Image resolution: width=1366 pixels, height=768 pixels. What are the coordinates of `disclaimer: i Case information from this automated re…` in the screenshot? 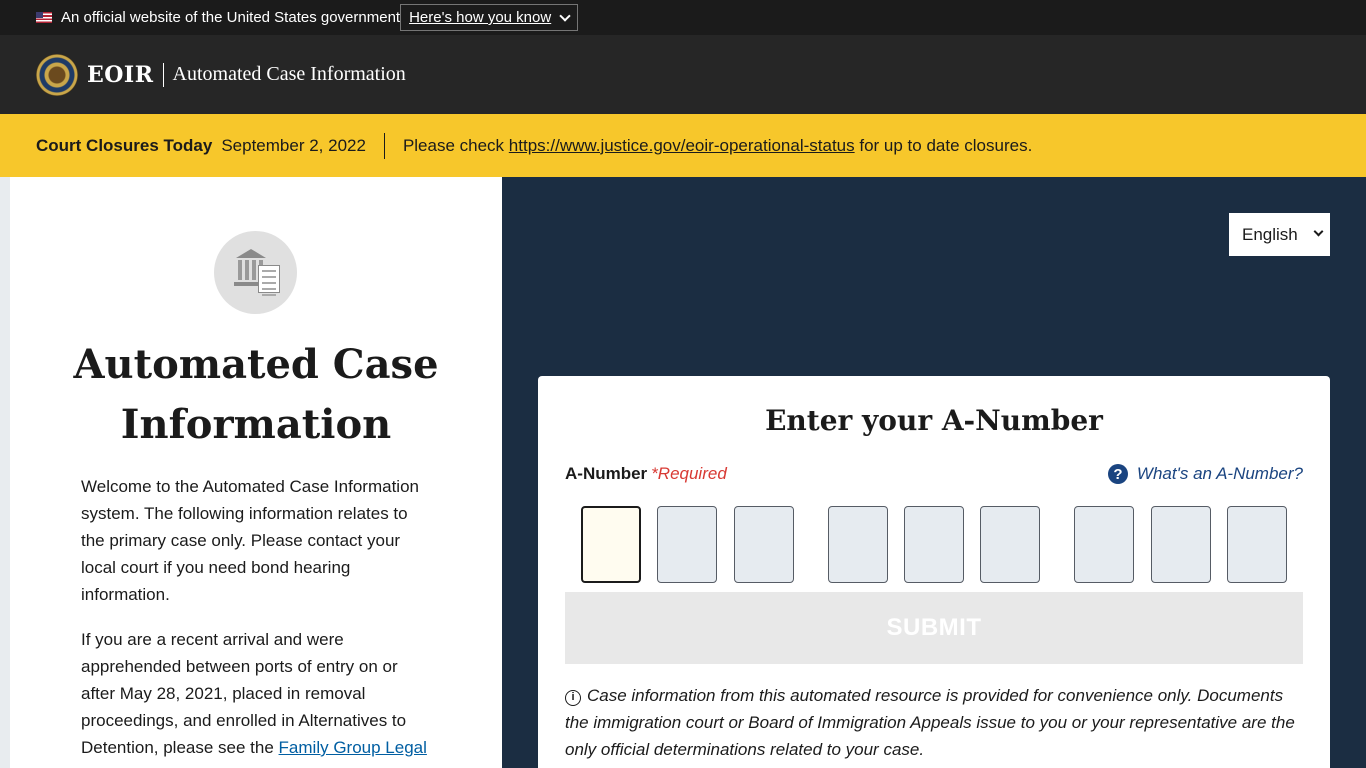 It's located at (935, 722).